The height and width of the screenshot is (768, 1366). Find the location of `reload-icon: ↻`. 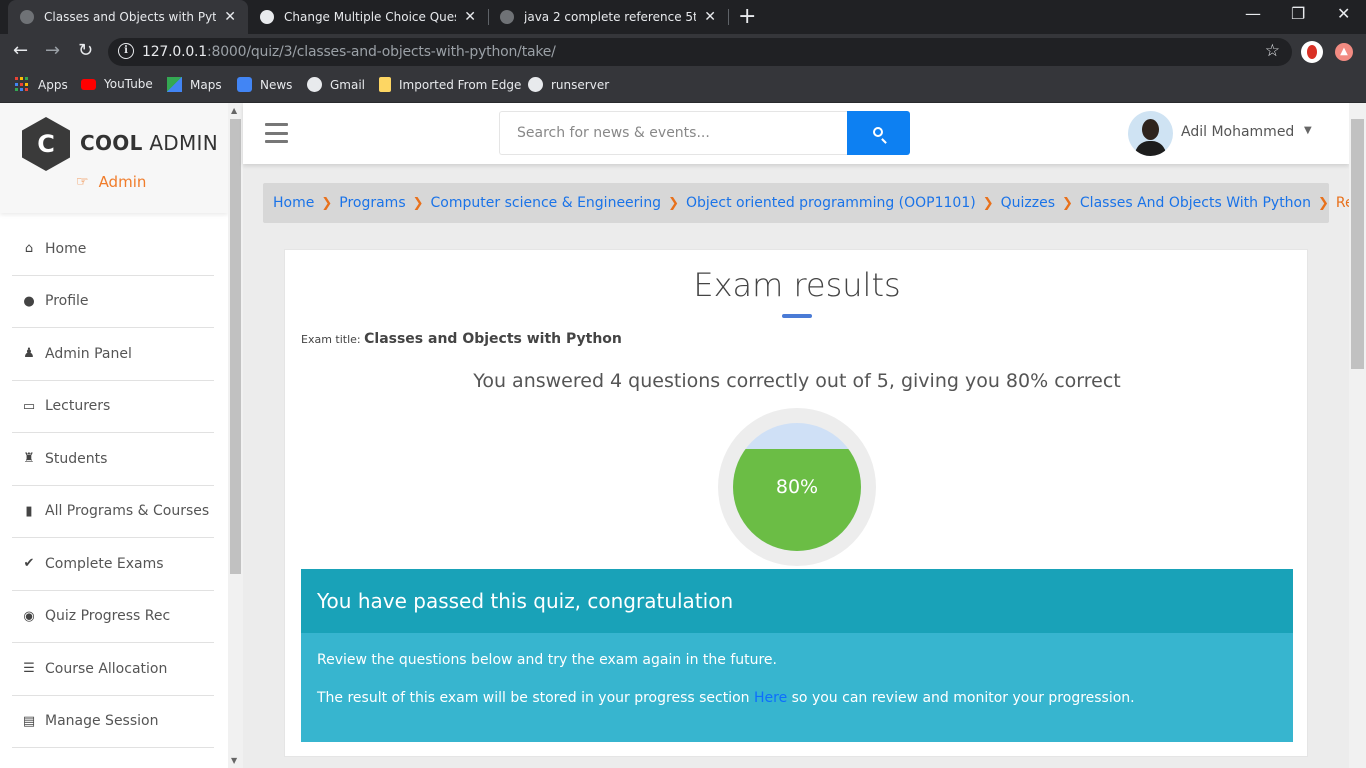

reload-icon: ↻ is located at coordinates (85, 50).